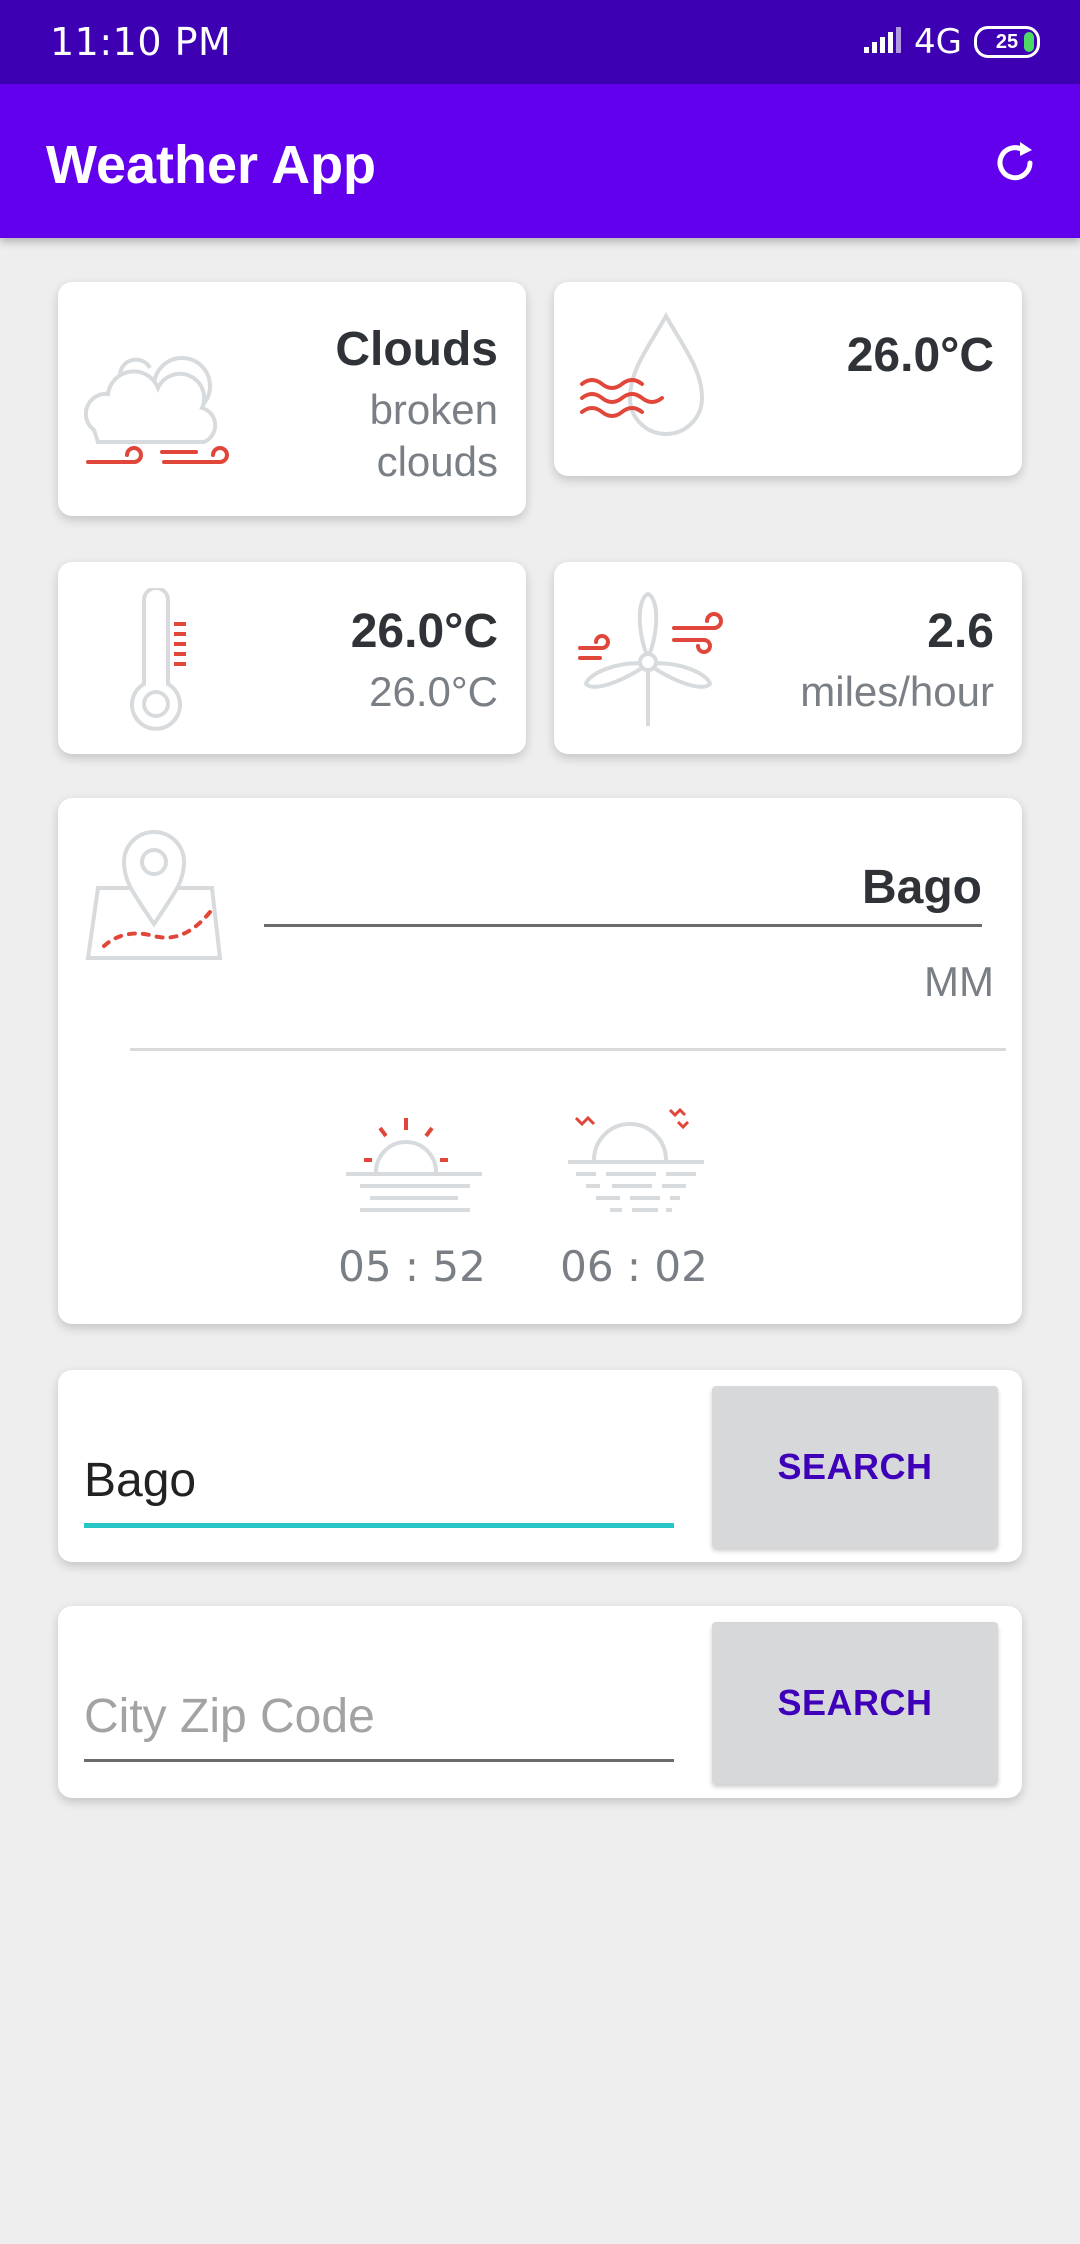 This screenshot has width=1080, height=2244. Describe the element at coordinates (379, 1760) in the screenshot. I see `zip-input-underline` at that location.